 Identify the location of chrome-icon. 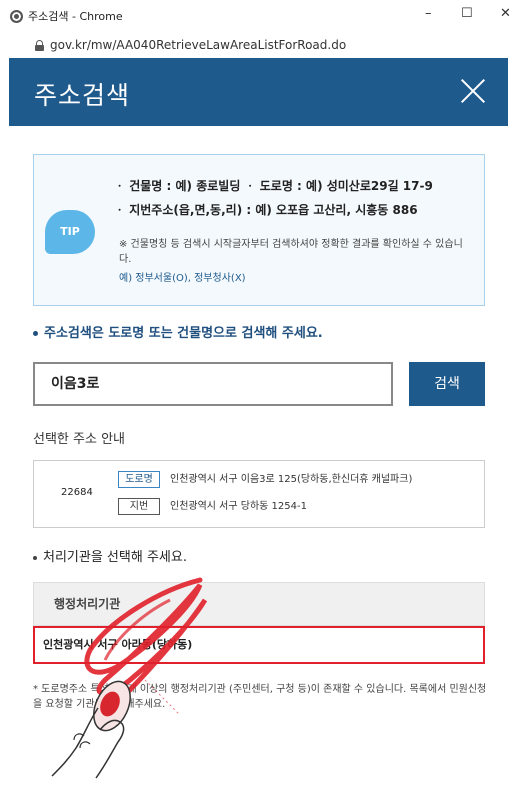
(16, 16).